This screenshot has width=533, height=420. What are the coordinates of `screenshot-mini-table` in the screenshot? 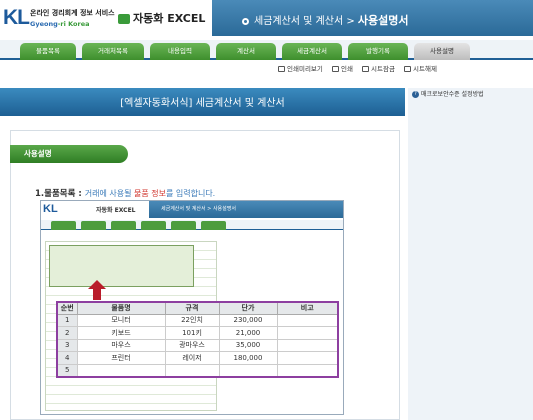 It's located at (121, 266).